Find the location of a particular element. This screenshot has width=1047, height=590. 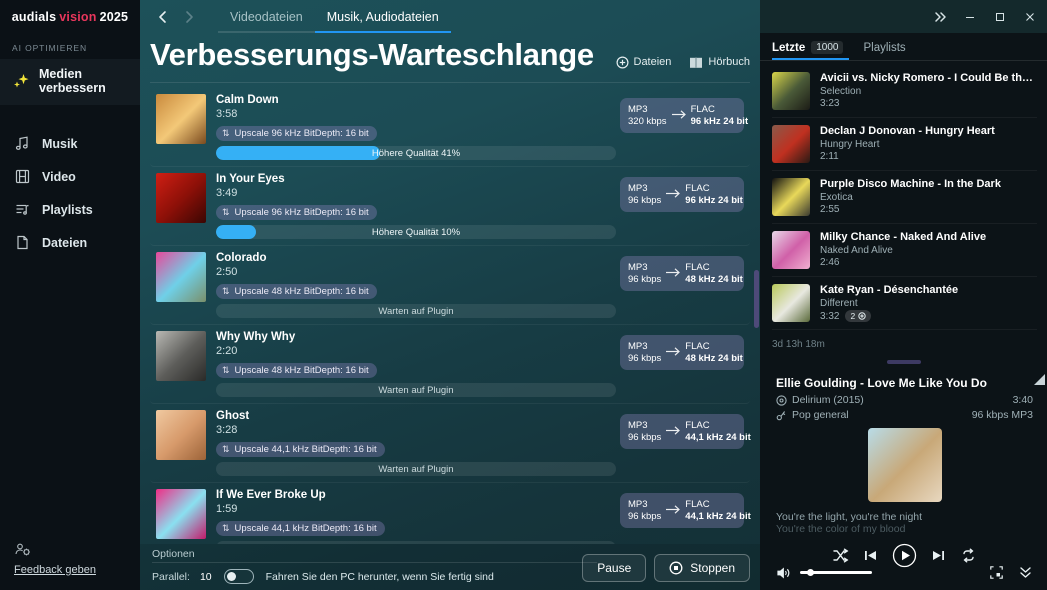

sidebar-item-label: Musik is located at coordinates (60, 143).